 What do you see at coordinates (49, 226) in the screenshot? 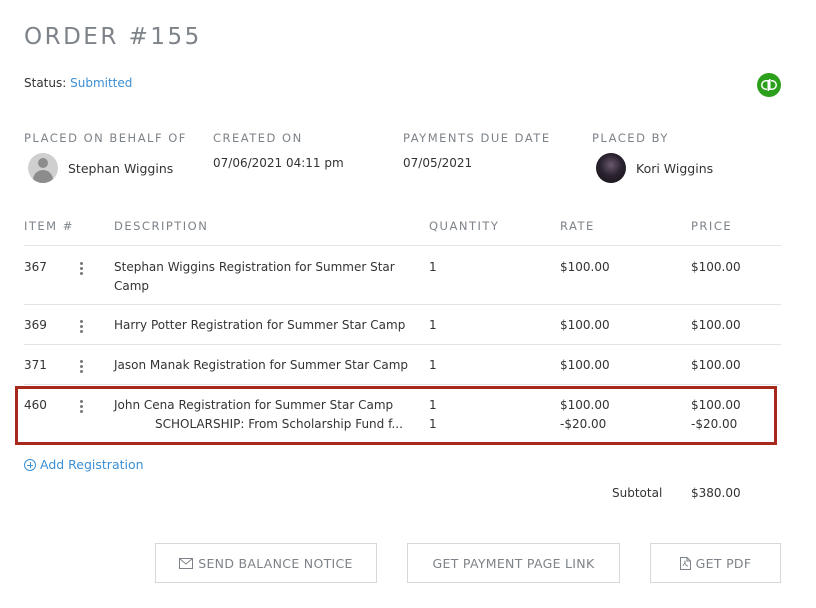
I see `header-item: ITEM #` at bounding box center [49, 226].